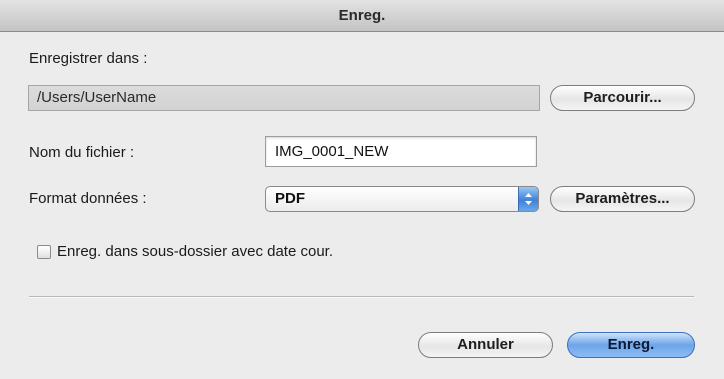  I want to click on filename-label: Nom du fichier :, so click(82, 152).